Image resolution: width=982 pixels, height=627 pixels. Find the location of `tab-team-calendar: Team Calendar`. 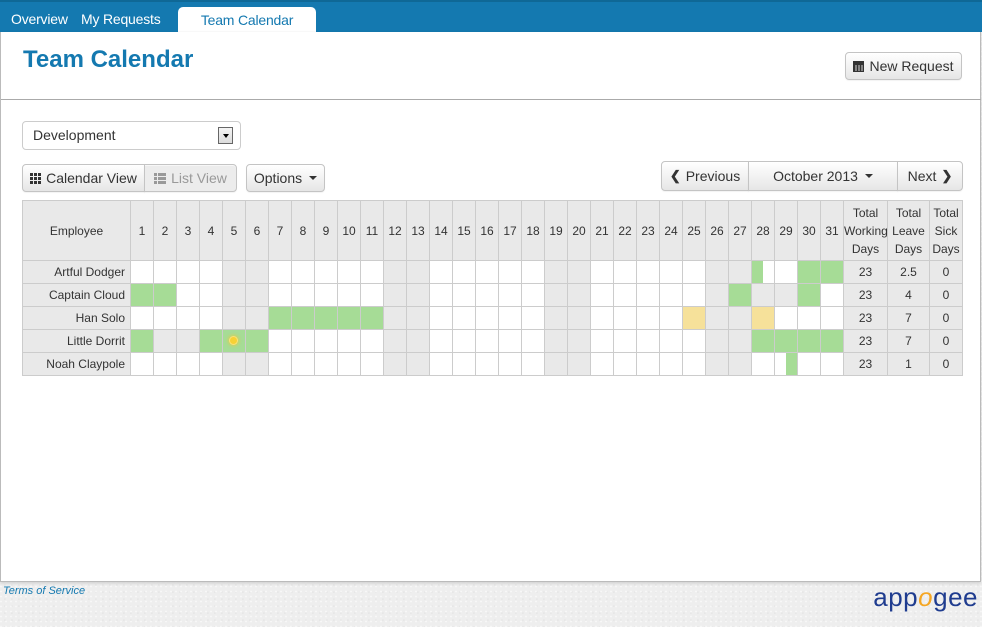

tab-team-calendar: Team Calendar is located at coordinates (247, 20).